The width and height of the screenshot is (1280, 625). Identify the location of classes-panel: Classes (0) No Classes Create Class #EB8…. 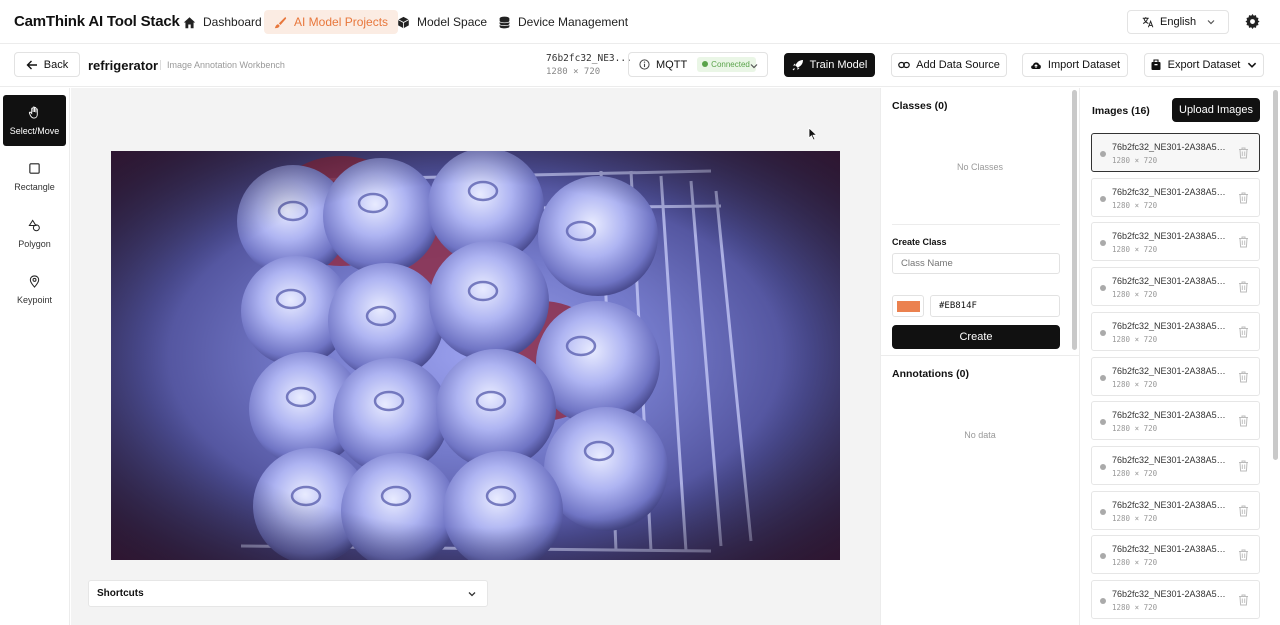
(980, 356).